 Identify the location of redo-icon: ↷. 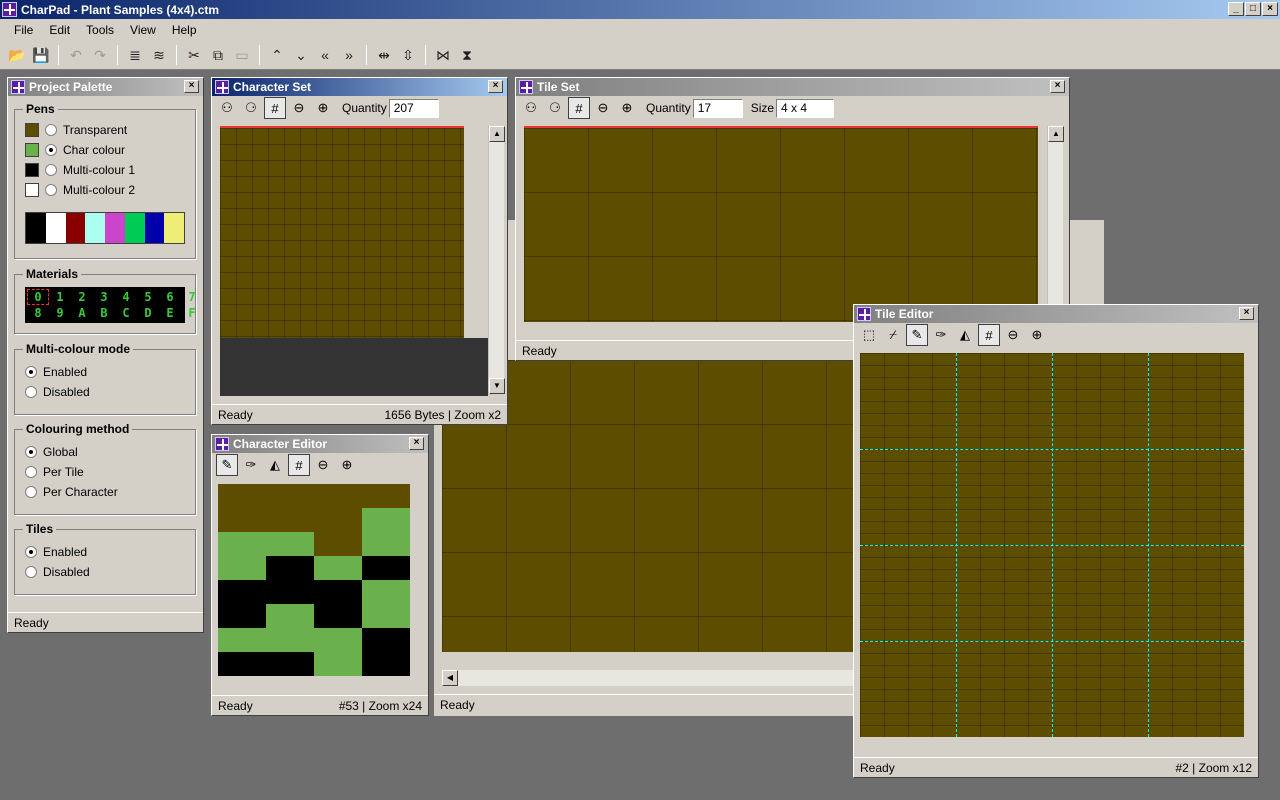
(100, 55).